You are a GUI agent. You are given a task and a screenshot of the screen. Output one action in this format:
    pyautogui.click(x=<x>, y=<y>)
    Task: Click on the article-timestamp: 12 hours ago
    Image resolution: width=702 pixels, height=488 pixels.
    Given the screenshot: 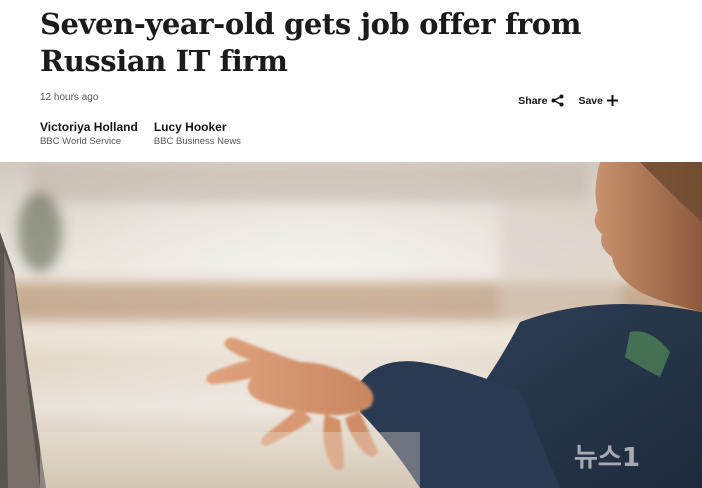 What is the action you would take?
    pyautogui.click(x=69, y=97)
    